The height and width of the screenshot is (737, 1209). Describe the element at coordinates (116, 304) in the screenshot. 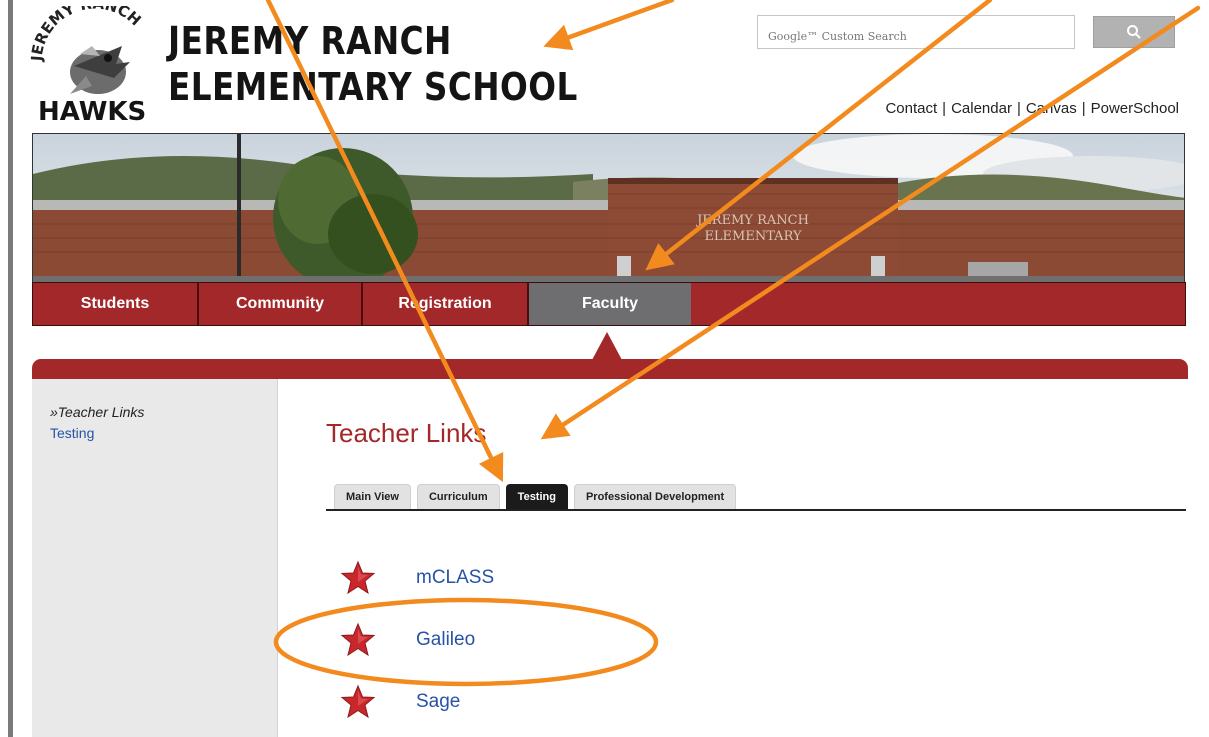

I see `nav-tab-students: Students` at that location.